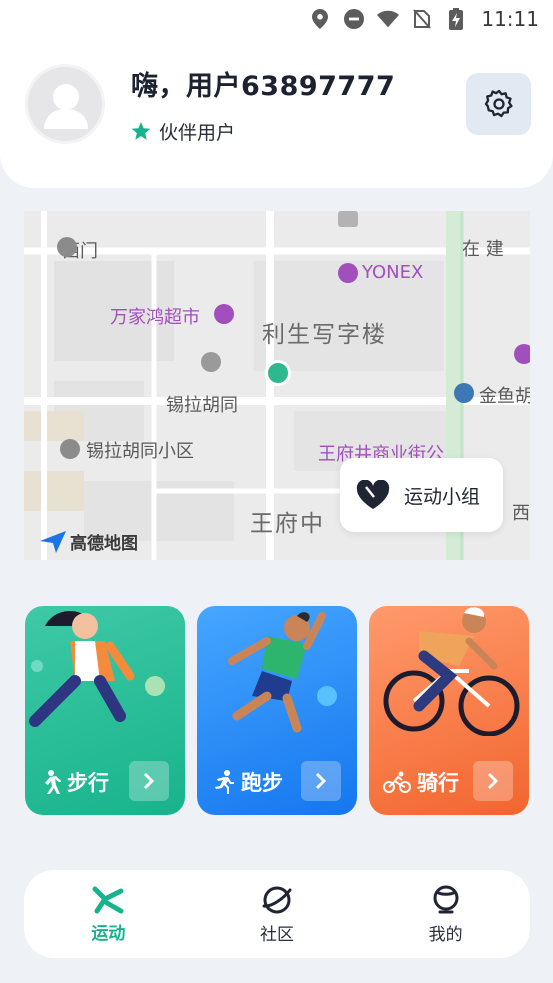 Image resolution: width=553 pixels, height=983 pixels. Describe the element at coordinates (67, 247) in the screenshot. I see `gate-pin-icon` at that location.